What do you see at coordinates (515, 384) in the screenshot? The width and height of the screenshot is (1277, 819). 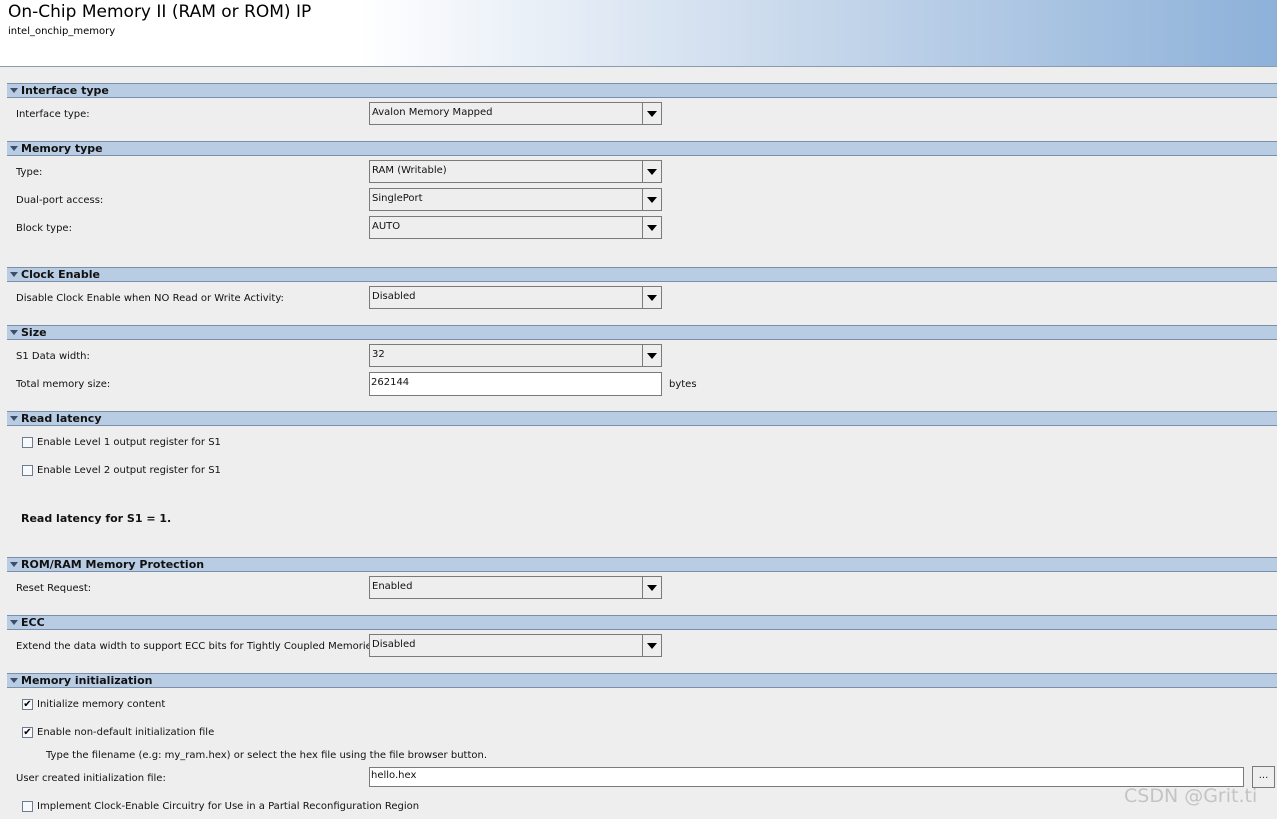 I see `total-size-input: 262144` at bounding box center [515, 384].